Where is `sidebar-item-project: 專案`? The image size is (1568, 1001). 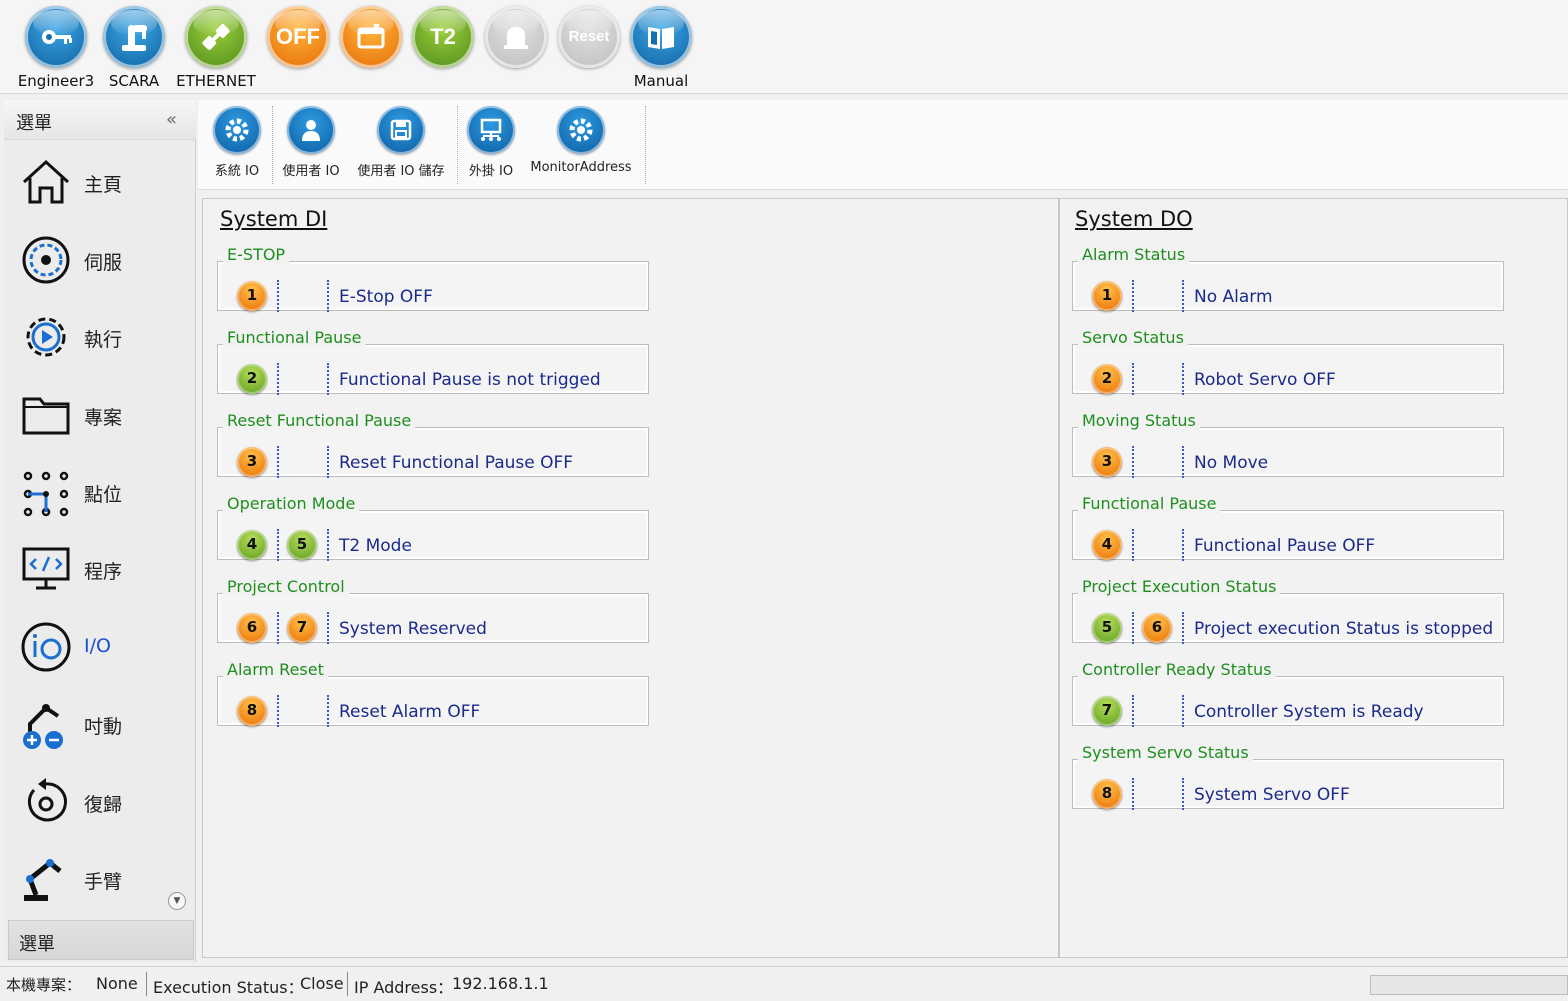 sidebar-item-project: 專案 is located at coordinates (102, 414).